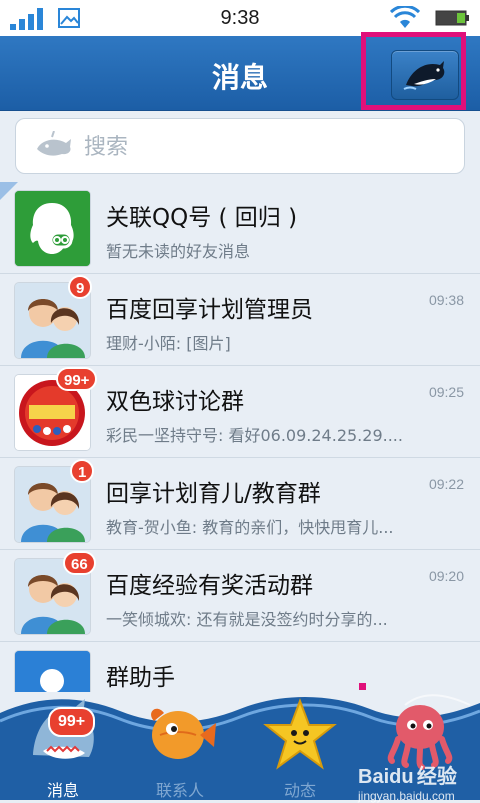  Describe the element at coordinates (62, 790) in the screenshot. I see `tab-label: 消息` at that location.